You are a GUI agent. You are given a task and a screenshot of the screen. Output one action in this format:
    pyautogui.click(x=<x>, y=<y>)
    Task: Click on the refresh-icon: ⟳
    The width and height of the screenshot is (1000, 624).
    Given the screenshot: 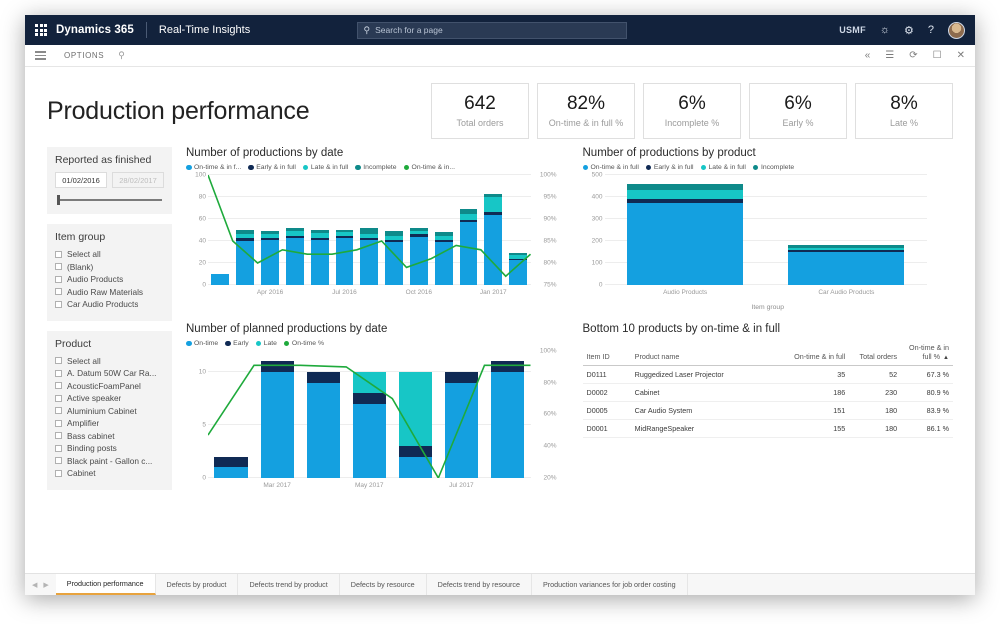 What is the action you would take?
    pyautogui.click(x=913, y=55)
    